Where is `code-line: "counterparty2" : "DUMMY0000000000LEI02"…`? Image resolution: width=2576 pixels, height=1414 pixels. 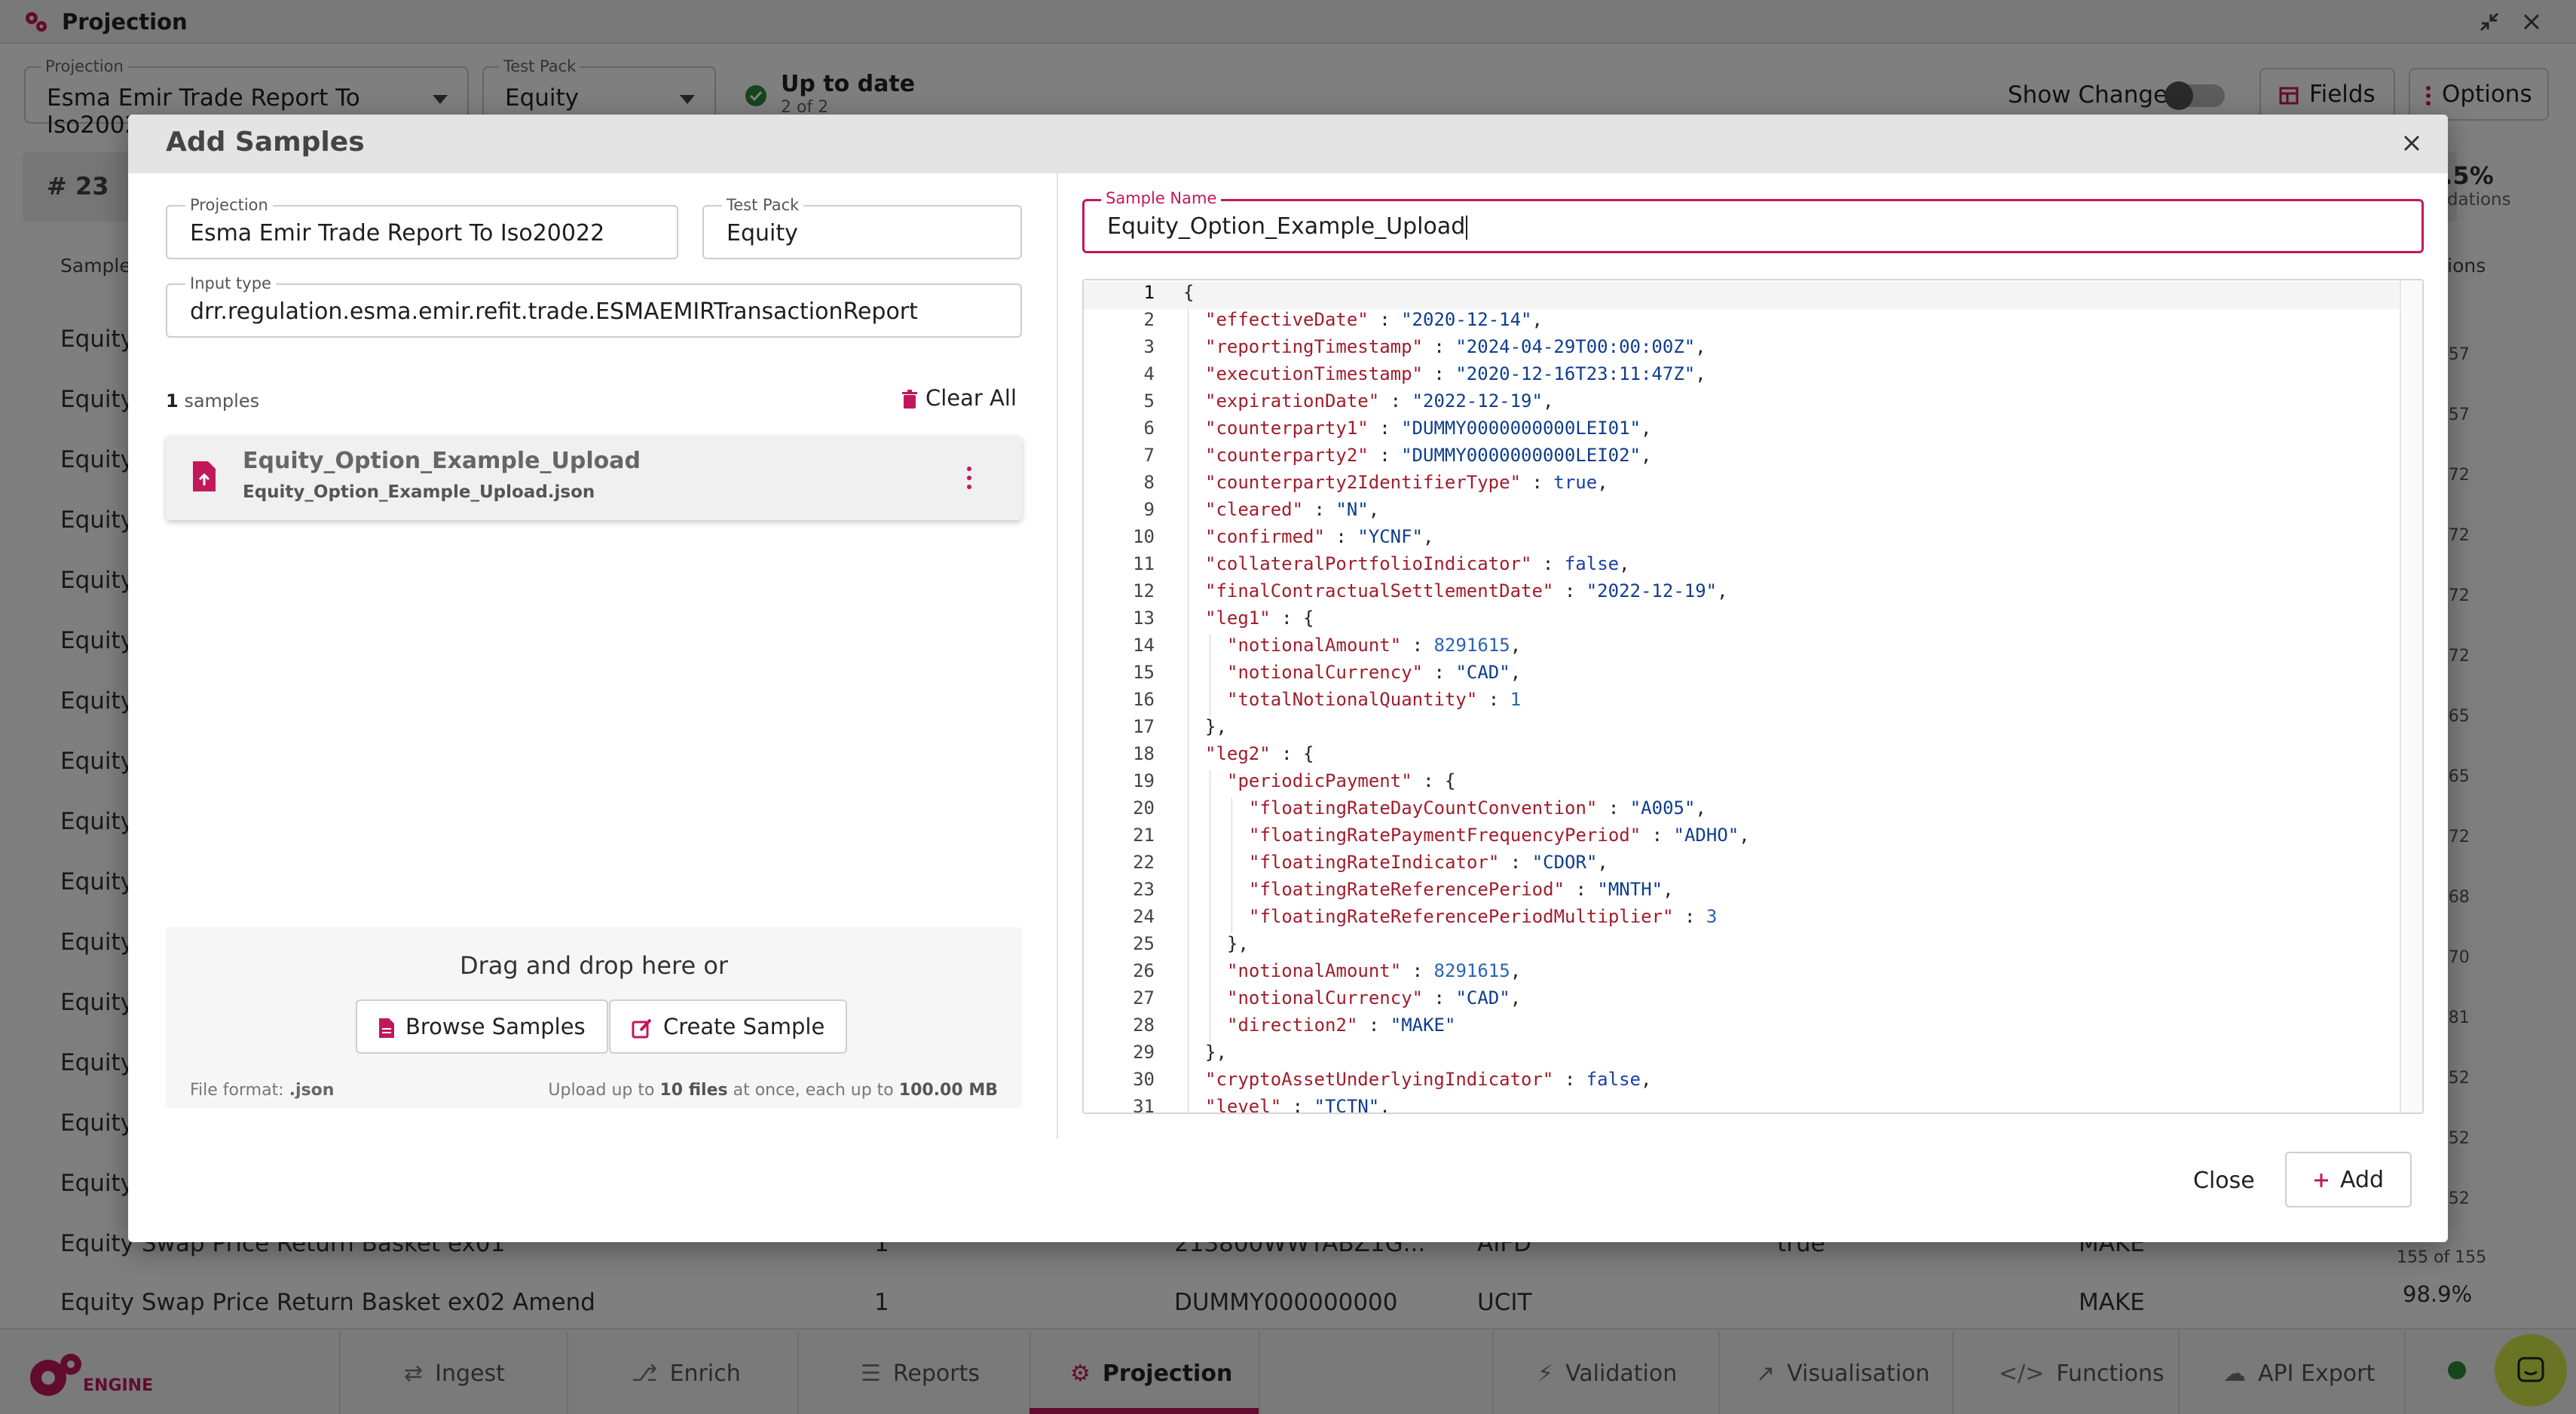 code-line: "counterparty2" : "DUMMY0000000000LEI02"… is located at coordinates (1428, 455).